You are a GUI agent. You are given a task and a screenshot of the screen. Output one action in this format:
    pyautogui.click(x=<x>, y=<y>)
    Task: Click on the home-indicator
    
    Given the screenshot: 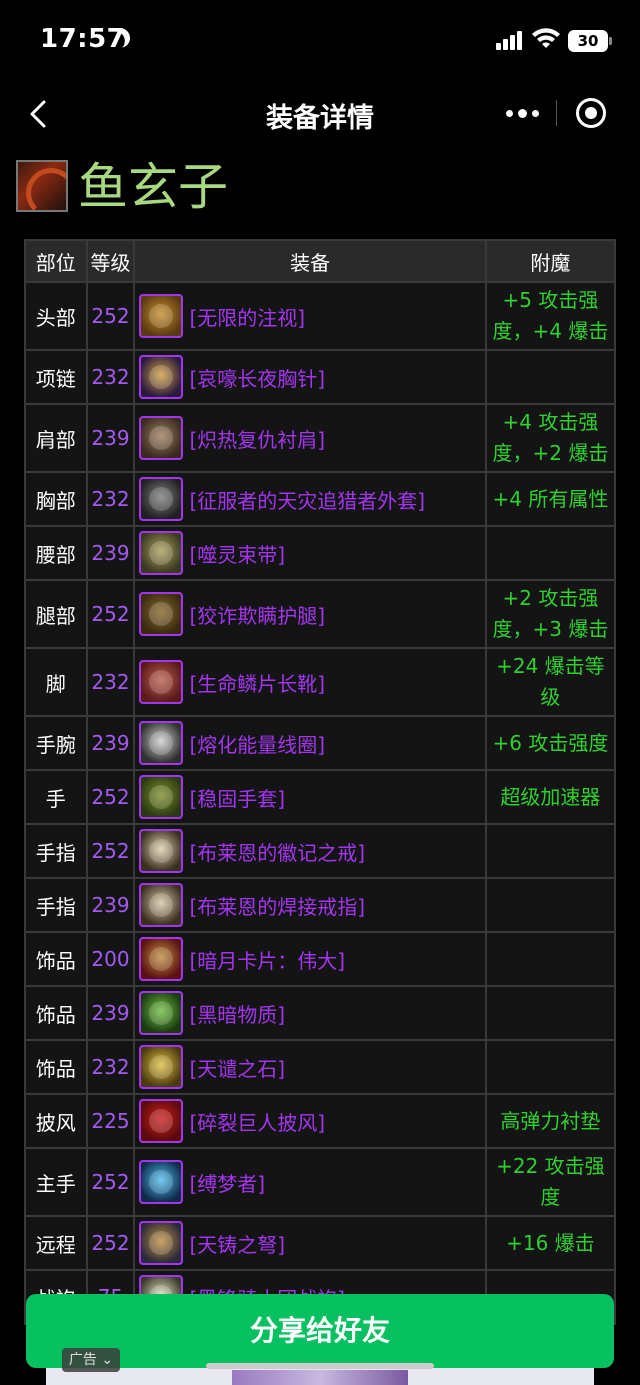 What is the action you would take?
    pyautogui.click(x=320, y=1366)
    